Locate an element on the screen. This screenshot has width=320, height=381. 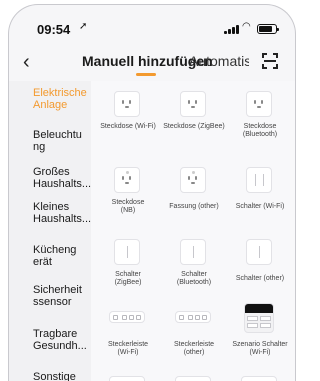
tab-active-indicator is located at coordinates (146, 74).